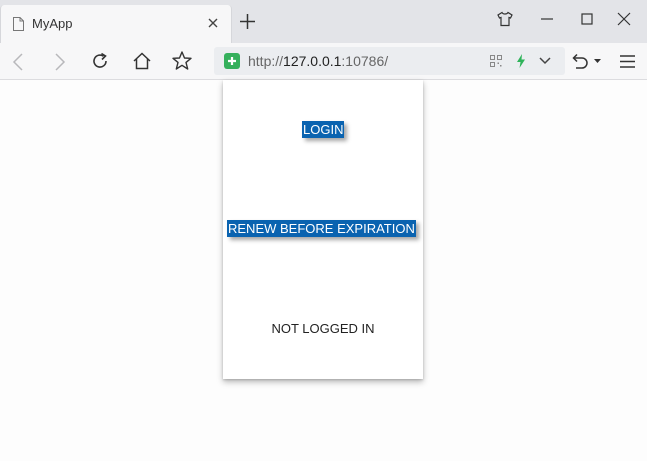 Image resolution: width=647 pixels, height=461 pixels. I want to click on url-scheme: http://, so click(266, 61).